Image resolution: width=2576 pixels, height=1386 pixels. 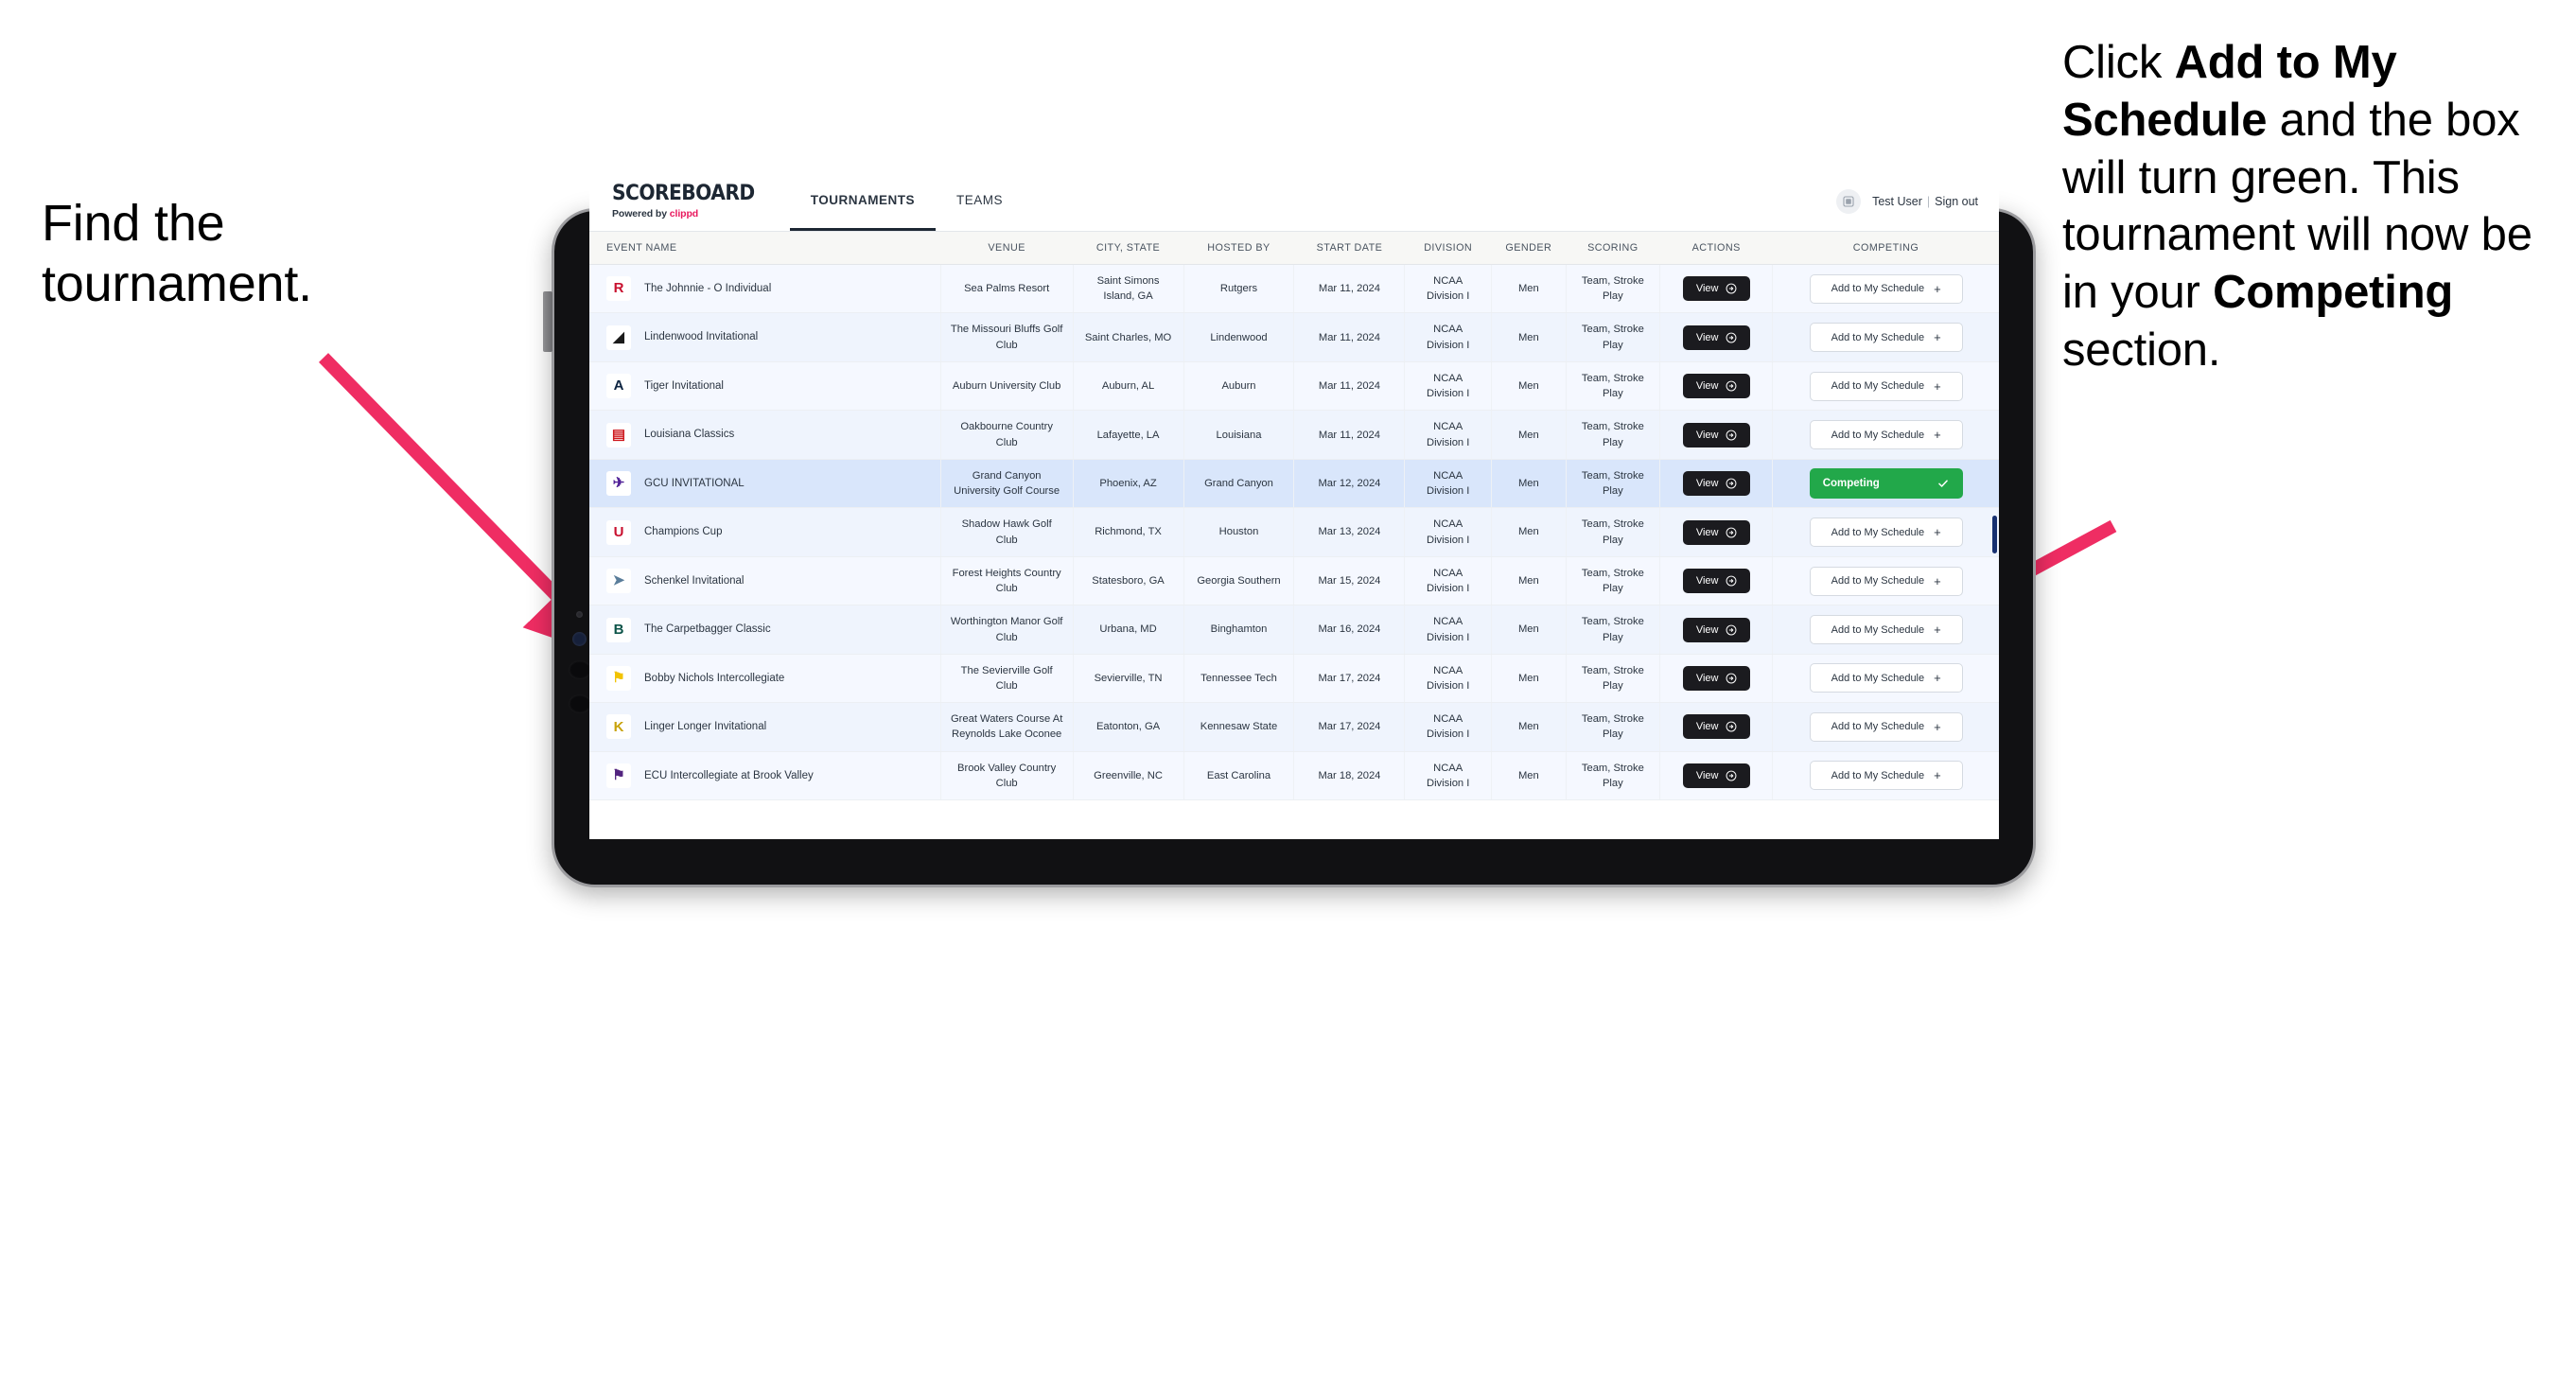 I want to click on cell-city-state: Statesboro, GA, so click(x=1128, y=581).